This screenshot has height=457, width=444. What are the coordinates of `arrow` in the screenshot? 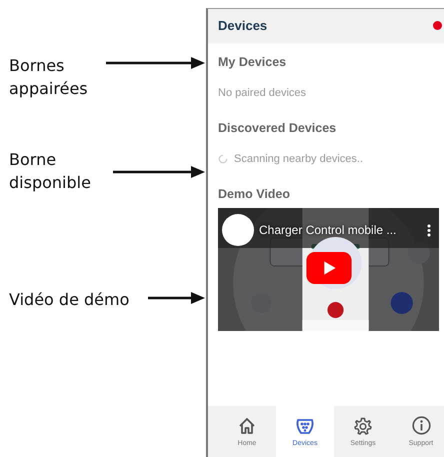 It's located at (176, 298).